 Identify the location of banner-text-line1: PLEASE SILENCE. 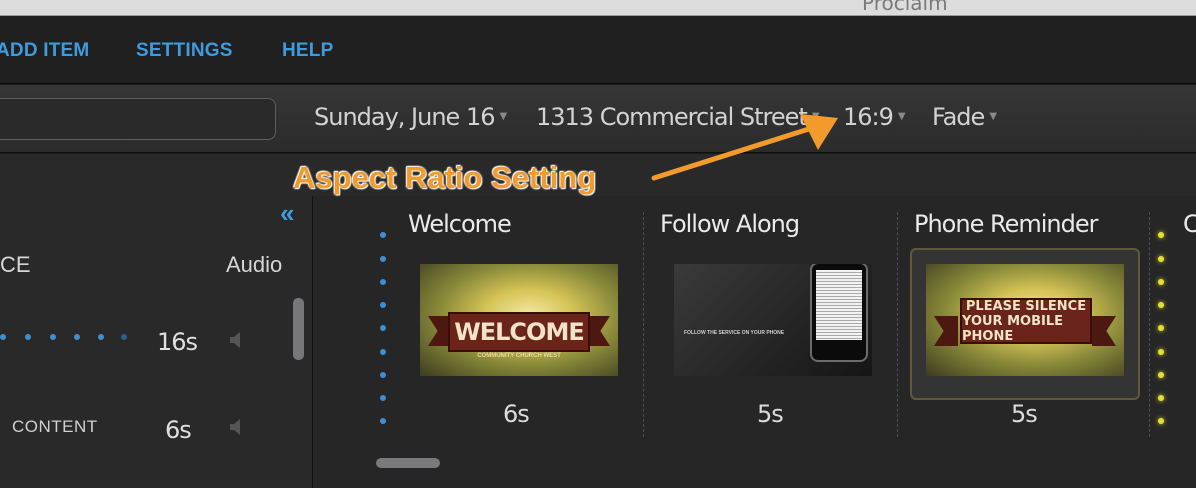
(1026, 306).